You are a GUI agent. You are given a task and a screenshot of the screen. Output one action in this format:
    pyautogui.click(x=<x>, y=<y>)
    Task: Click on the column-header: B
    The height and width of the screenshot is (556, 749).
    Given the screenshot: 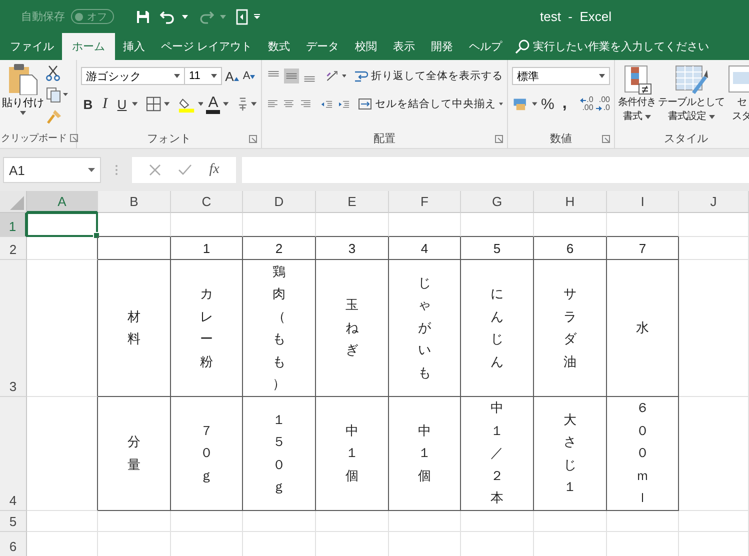 What is the action you would take?
    pyautogui.click(x=134, y=202)
    